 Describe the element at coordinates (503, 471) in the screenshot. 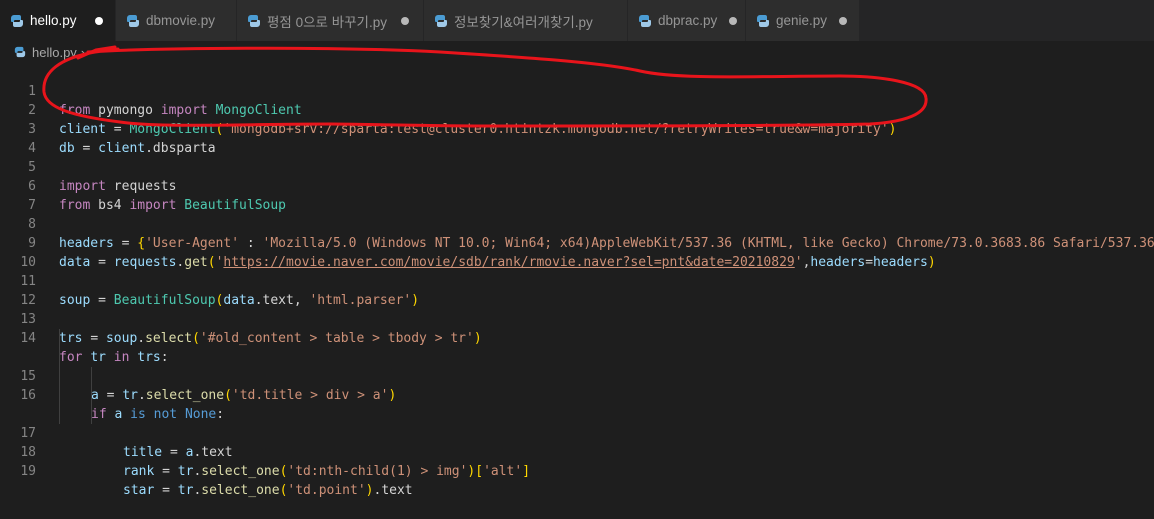

I see `token: 'alt'` at that location.